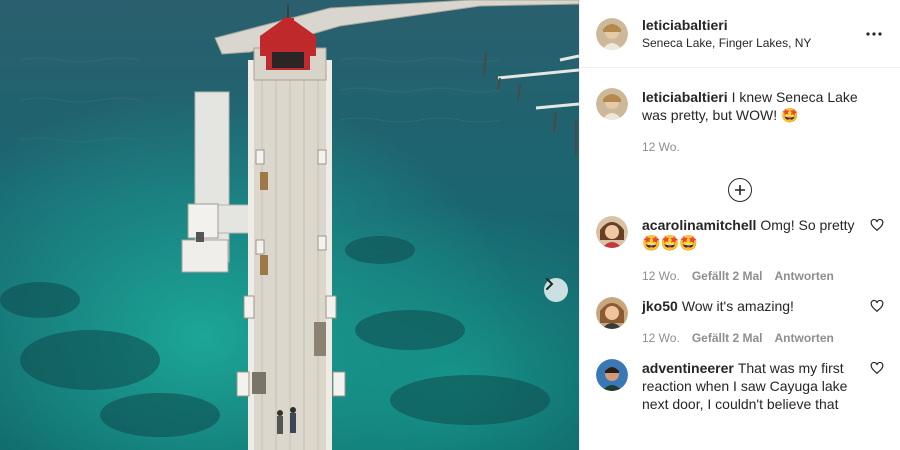 The height and width of the screenshot is (450, 900). Describe the element at coordinates (550, 284) in the screenshot. I see `chevron-right-icon` at that location.